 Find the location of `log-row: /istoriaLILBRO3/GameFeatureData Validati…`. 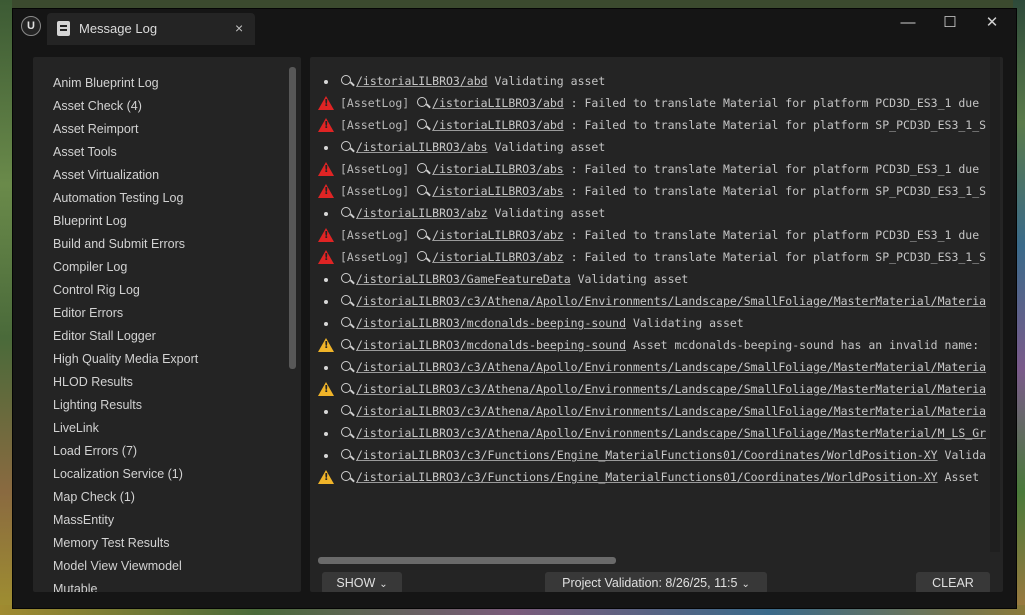

log-row: /istoriaLILBRO3/GameFeatureData Validati… is located at coordinates (650, 279).